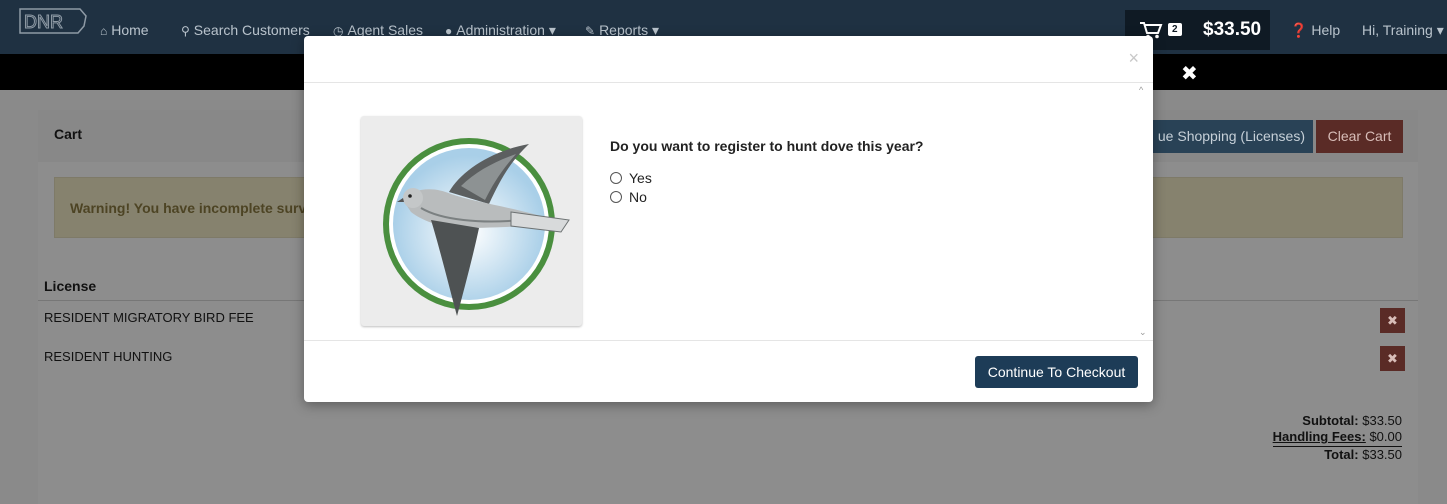 The image size is (1447, 504). What do you see at coordinates (1382, 454) in the screenshot?
I see `total-value: $33.50` at bounding box center [1382, 454].